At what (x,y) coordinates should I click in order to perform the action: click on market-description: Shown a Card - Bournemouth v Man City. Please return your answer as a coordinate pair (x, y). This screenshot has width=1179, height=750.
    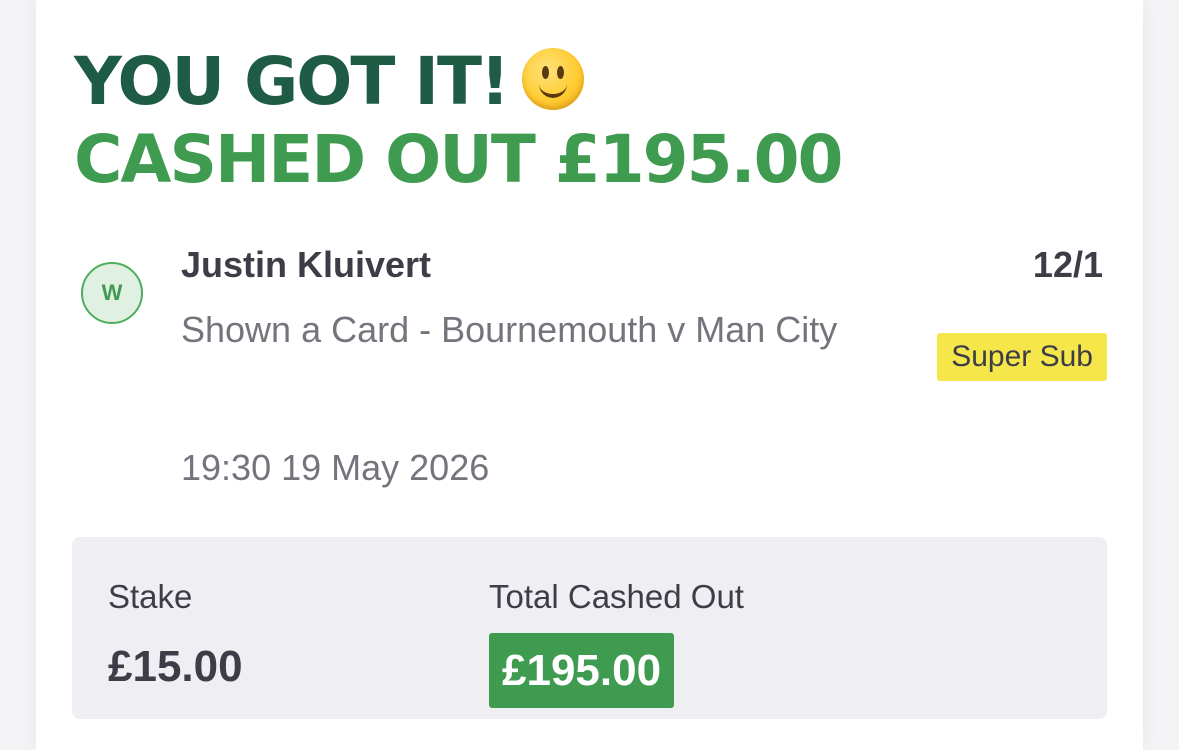
    Looking at the image, I should click on (509, 329).